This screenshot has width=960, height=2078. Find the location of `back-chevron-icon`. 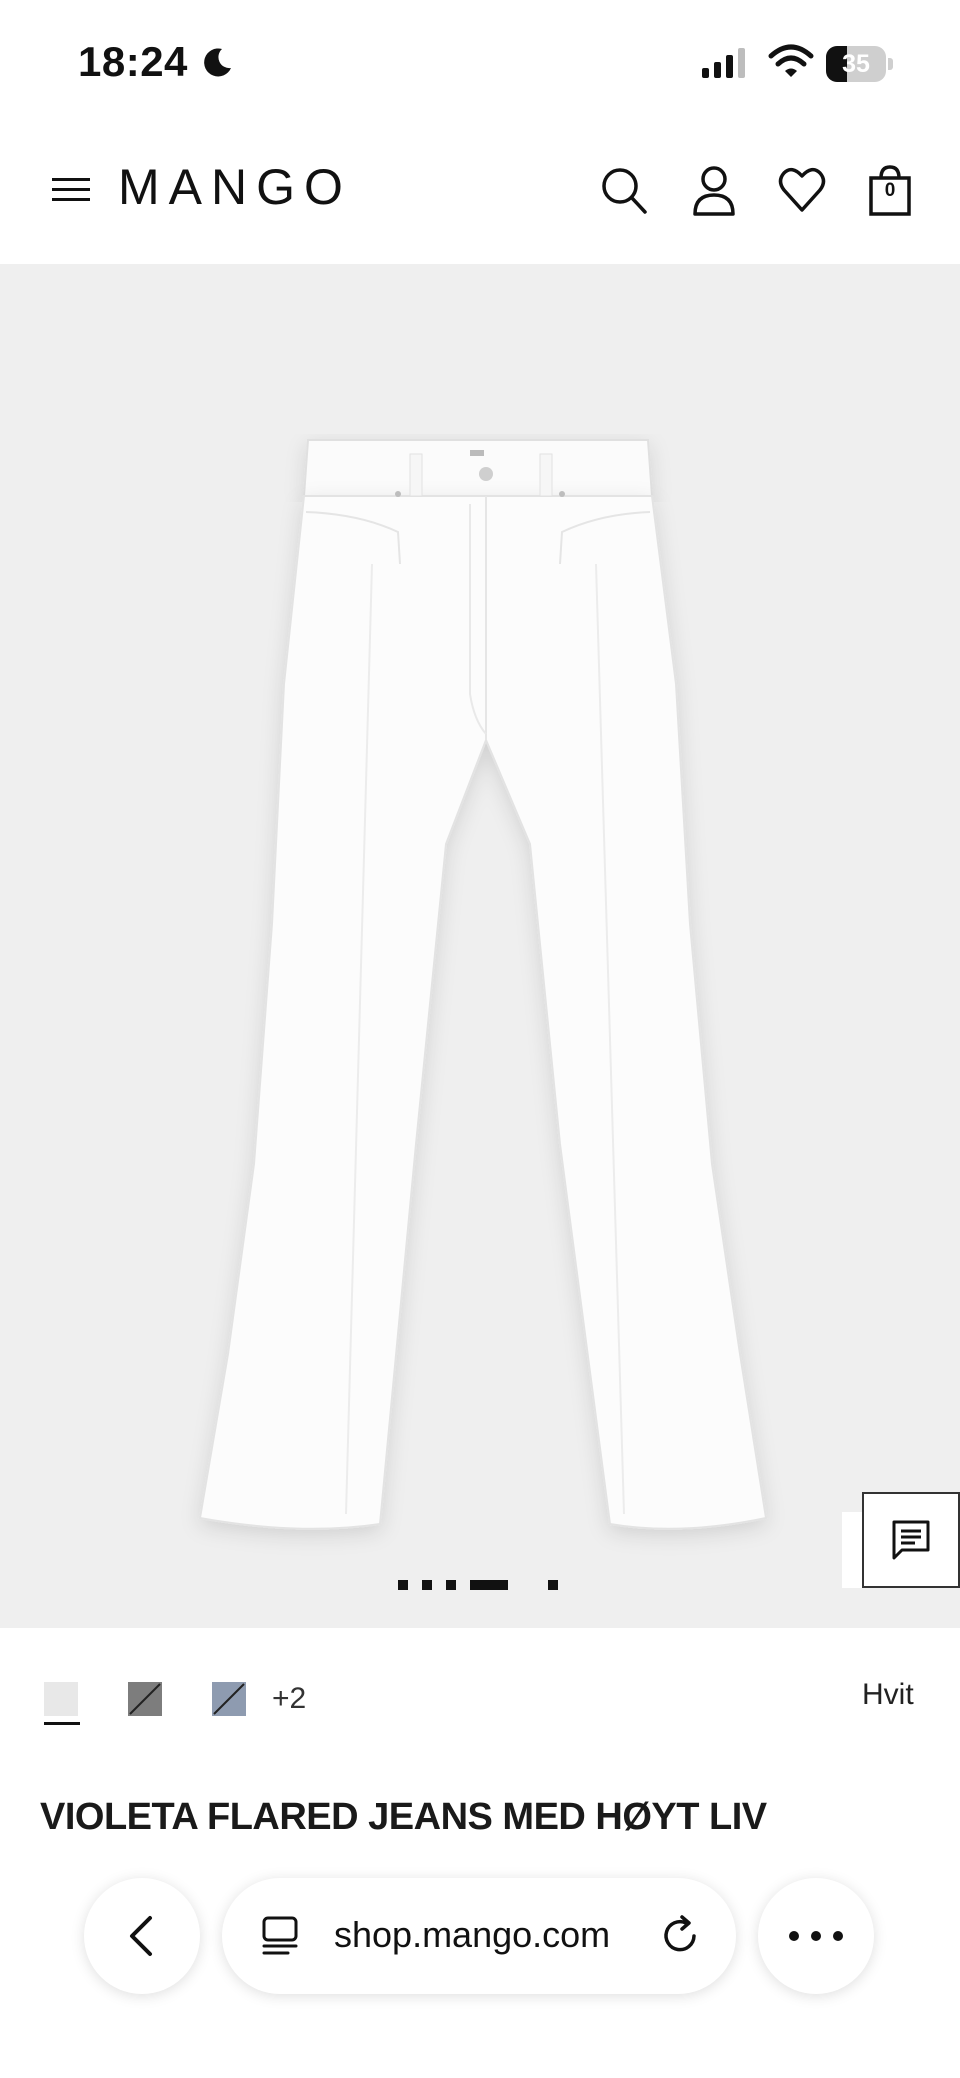

back-chevron-icon is located at coordinates (141, 1936).